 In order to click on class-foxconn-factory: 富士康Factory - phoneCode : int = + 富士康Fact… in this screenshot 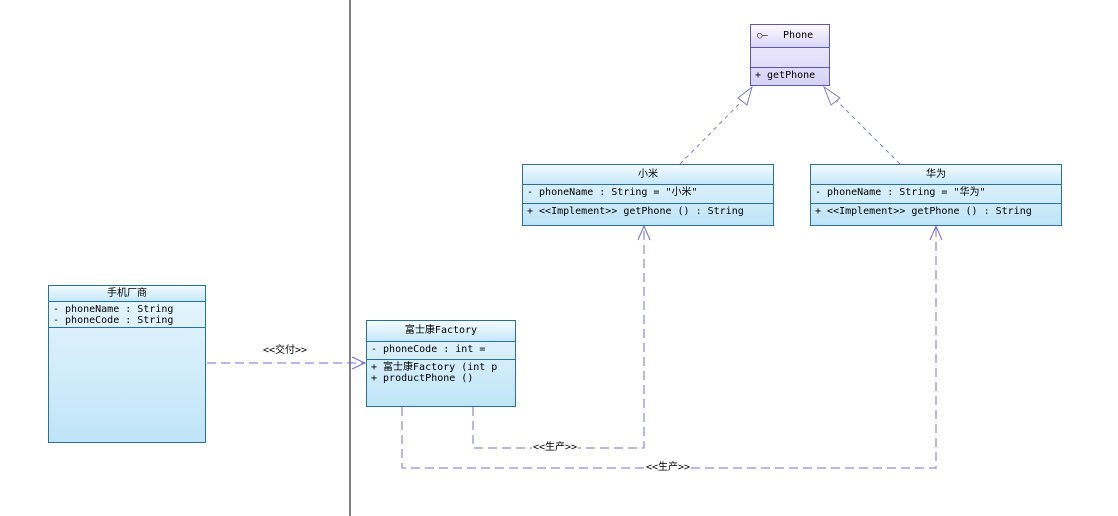, I will do `click(441, 363)`.